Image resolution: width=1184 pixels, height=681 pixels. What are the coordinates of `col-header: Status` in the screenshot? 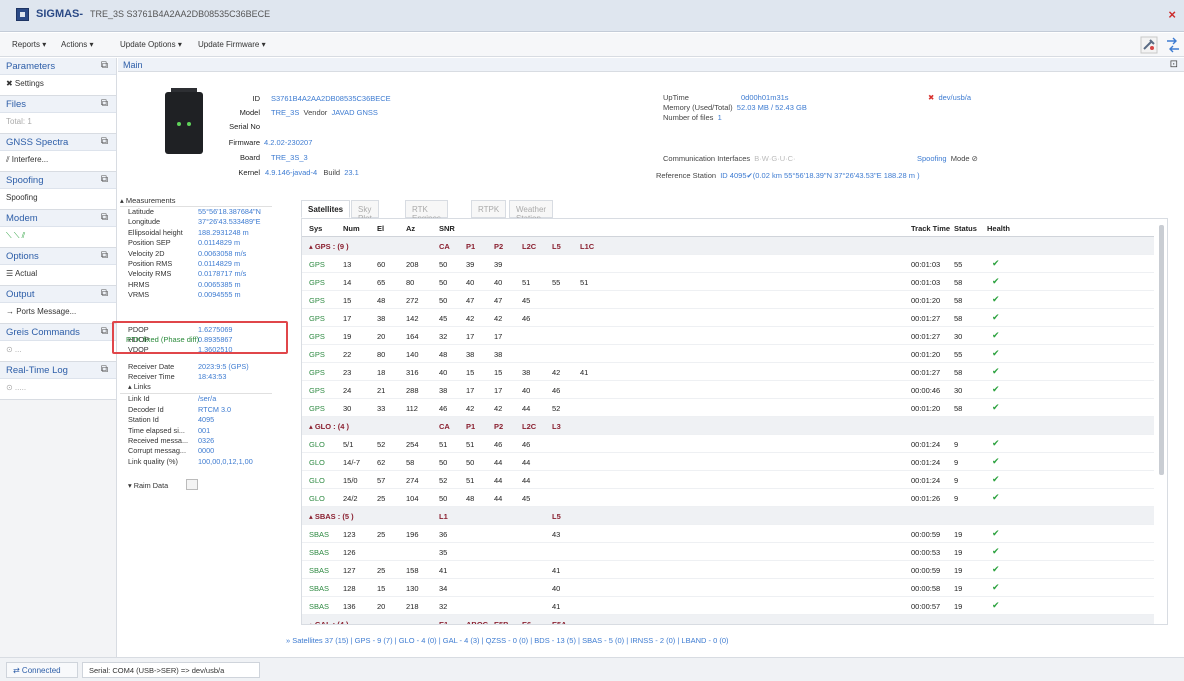 It's located at (965, 228).